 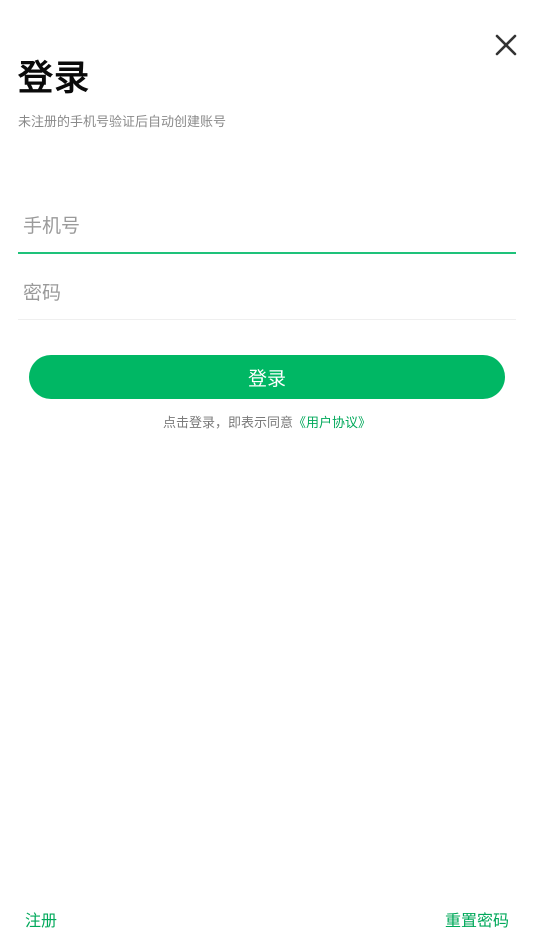 I want to click on agreement-text: 点击登录，即表示同意, so click(x=227, y=423).